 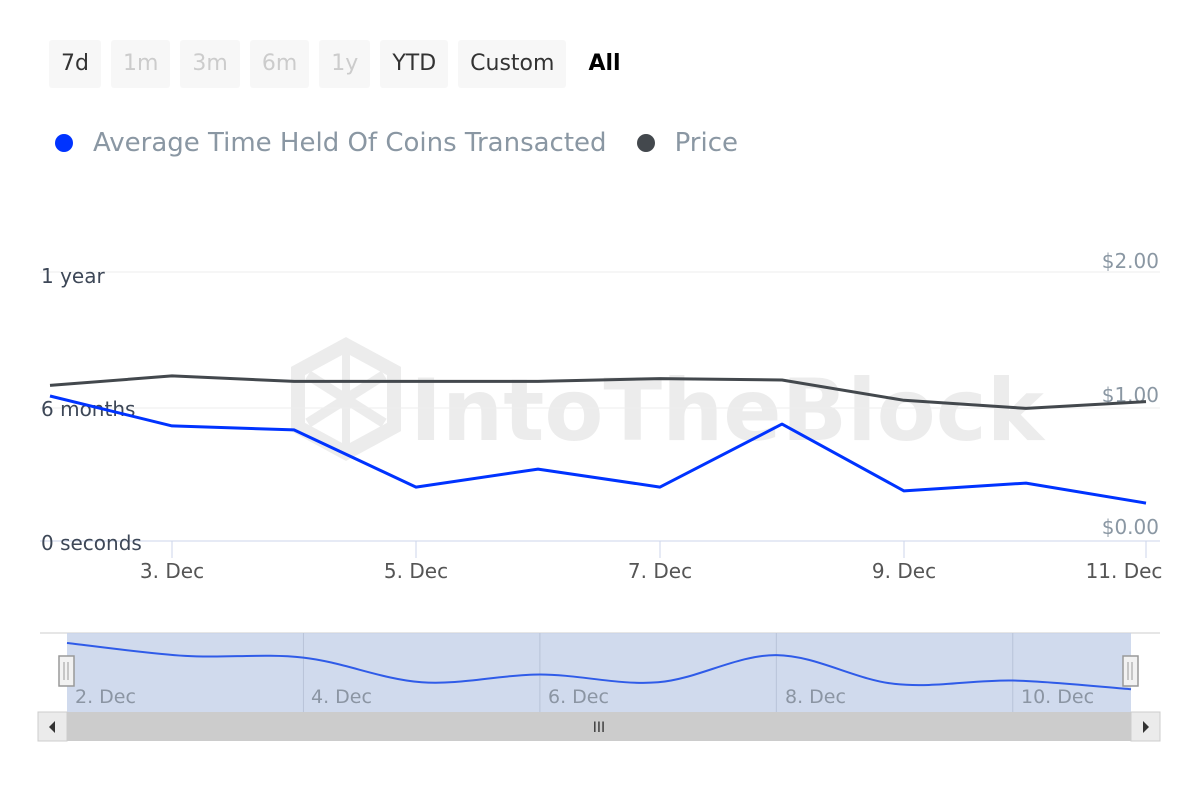 I want to click on left-axis-label-0-seconds: 0 seconds, so click(x=91, y=543).